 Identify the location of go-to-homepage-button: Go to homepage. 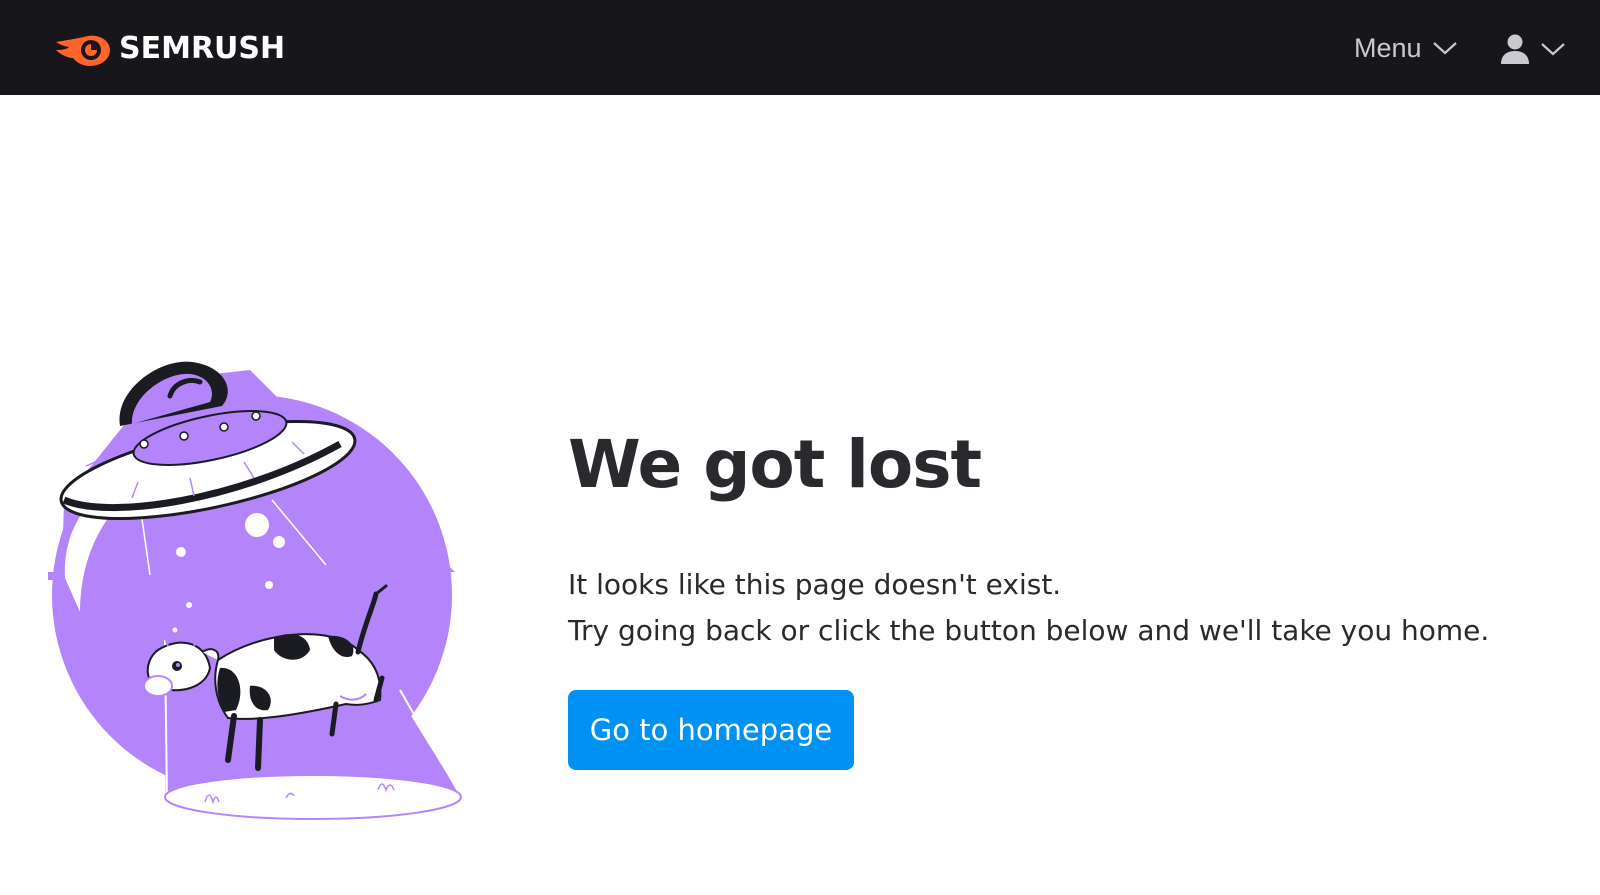
(711, 730).